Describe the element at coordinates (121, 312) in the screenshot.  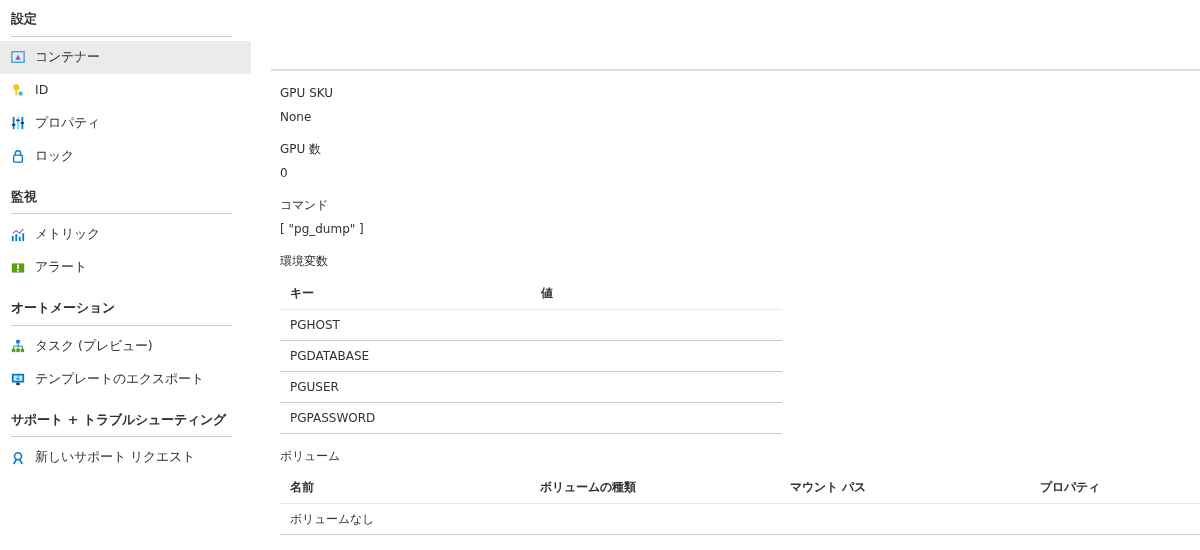
I see `section-heading: オートメーション` at that location.